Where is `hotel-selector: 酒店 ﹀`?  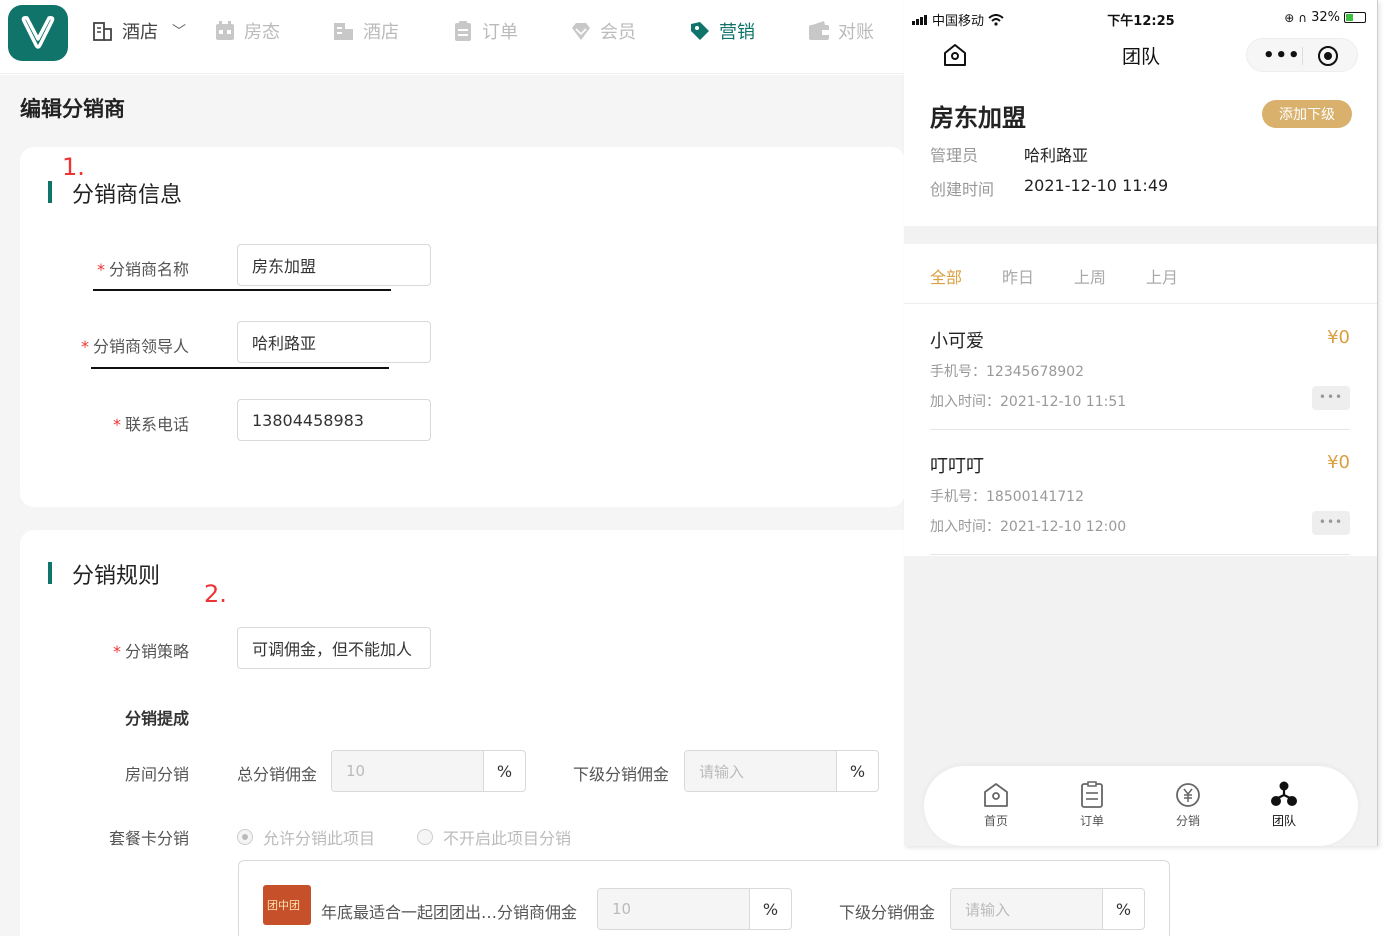 hotel-selector: 酒店 ﹀ is located at coordinates (139, 31).